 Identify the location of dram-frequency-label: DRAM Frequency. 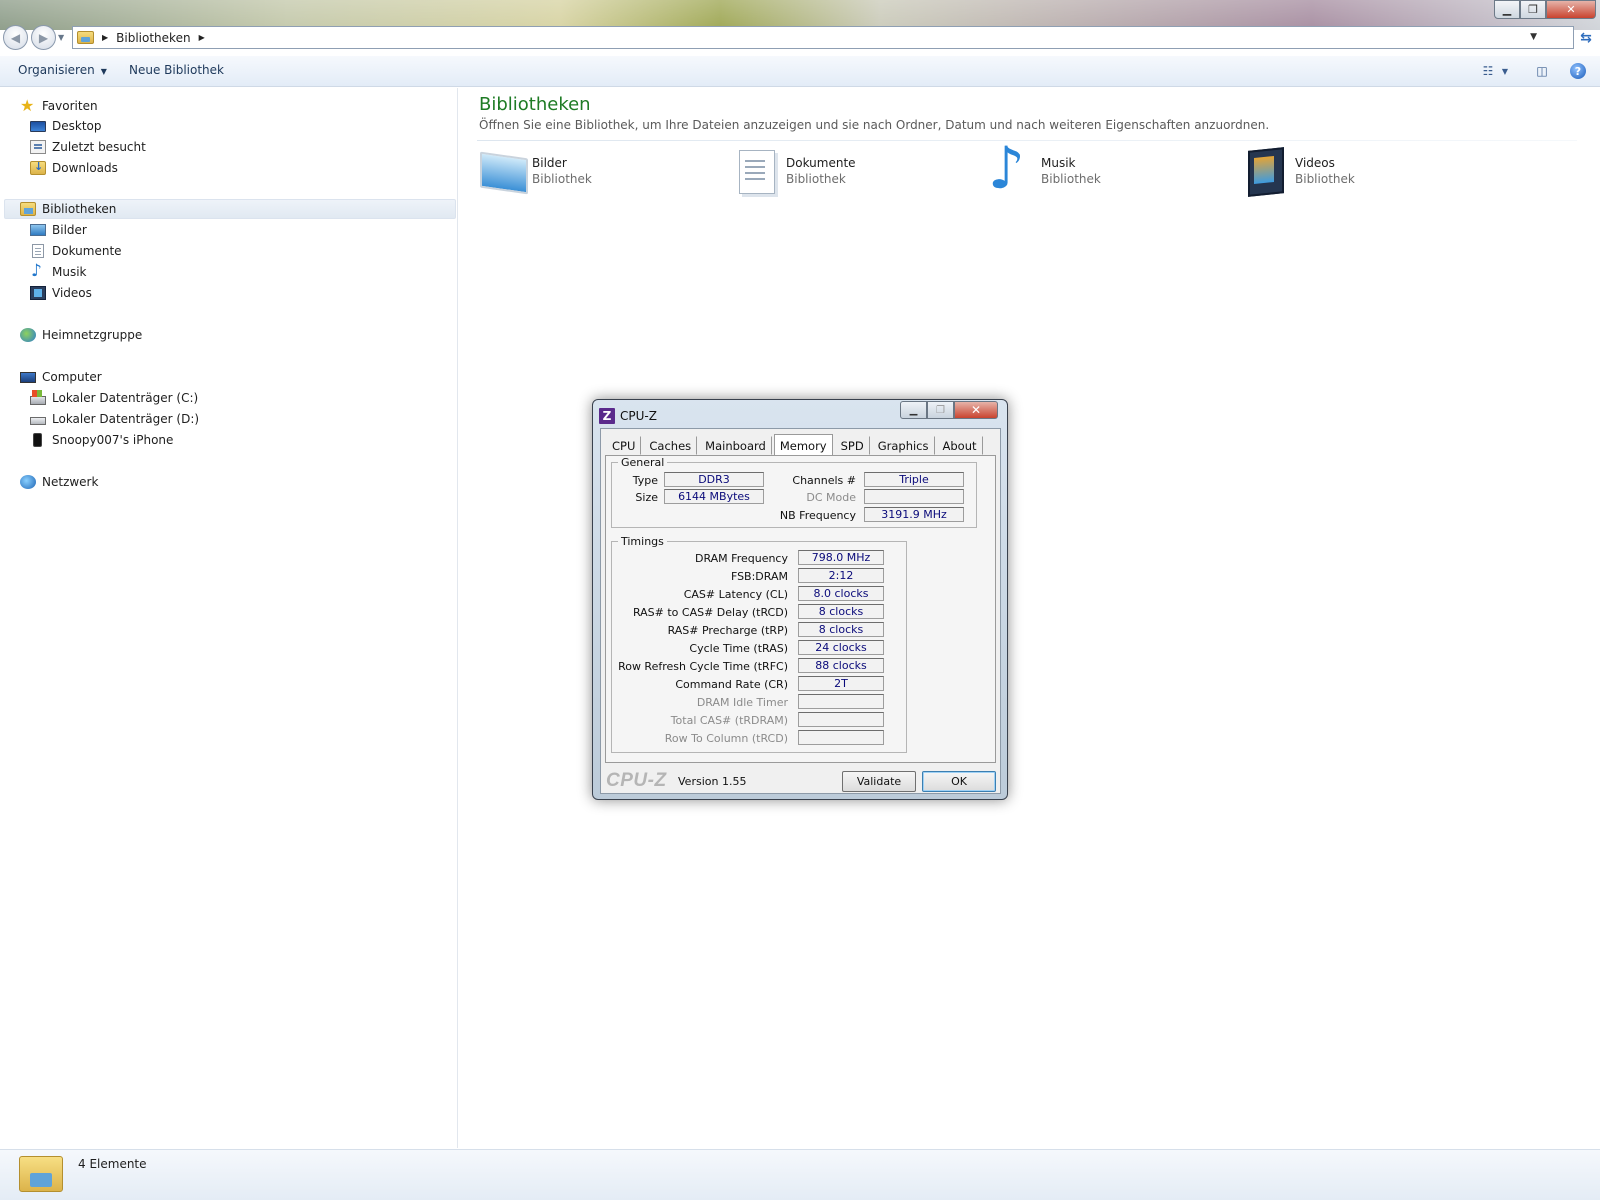
(741, 558).